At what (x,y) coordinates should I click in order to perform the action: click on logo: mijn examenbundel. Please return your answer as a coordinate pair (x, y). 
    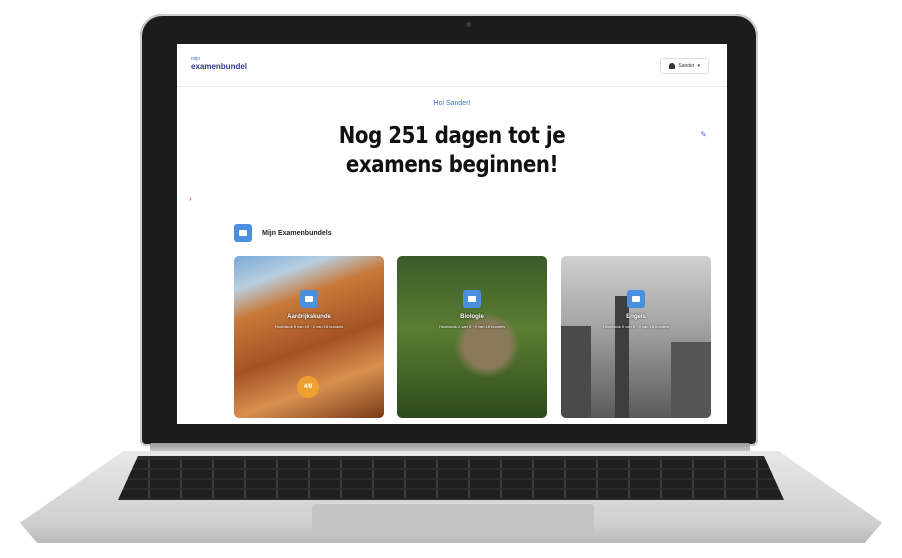
    Looking at the image, I should click on (219, 63).